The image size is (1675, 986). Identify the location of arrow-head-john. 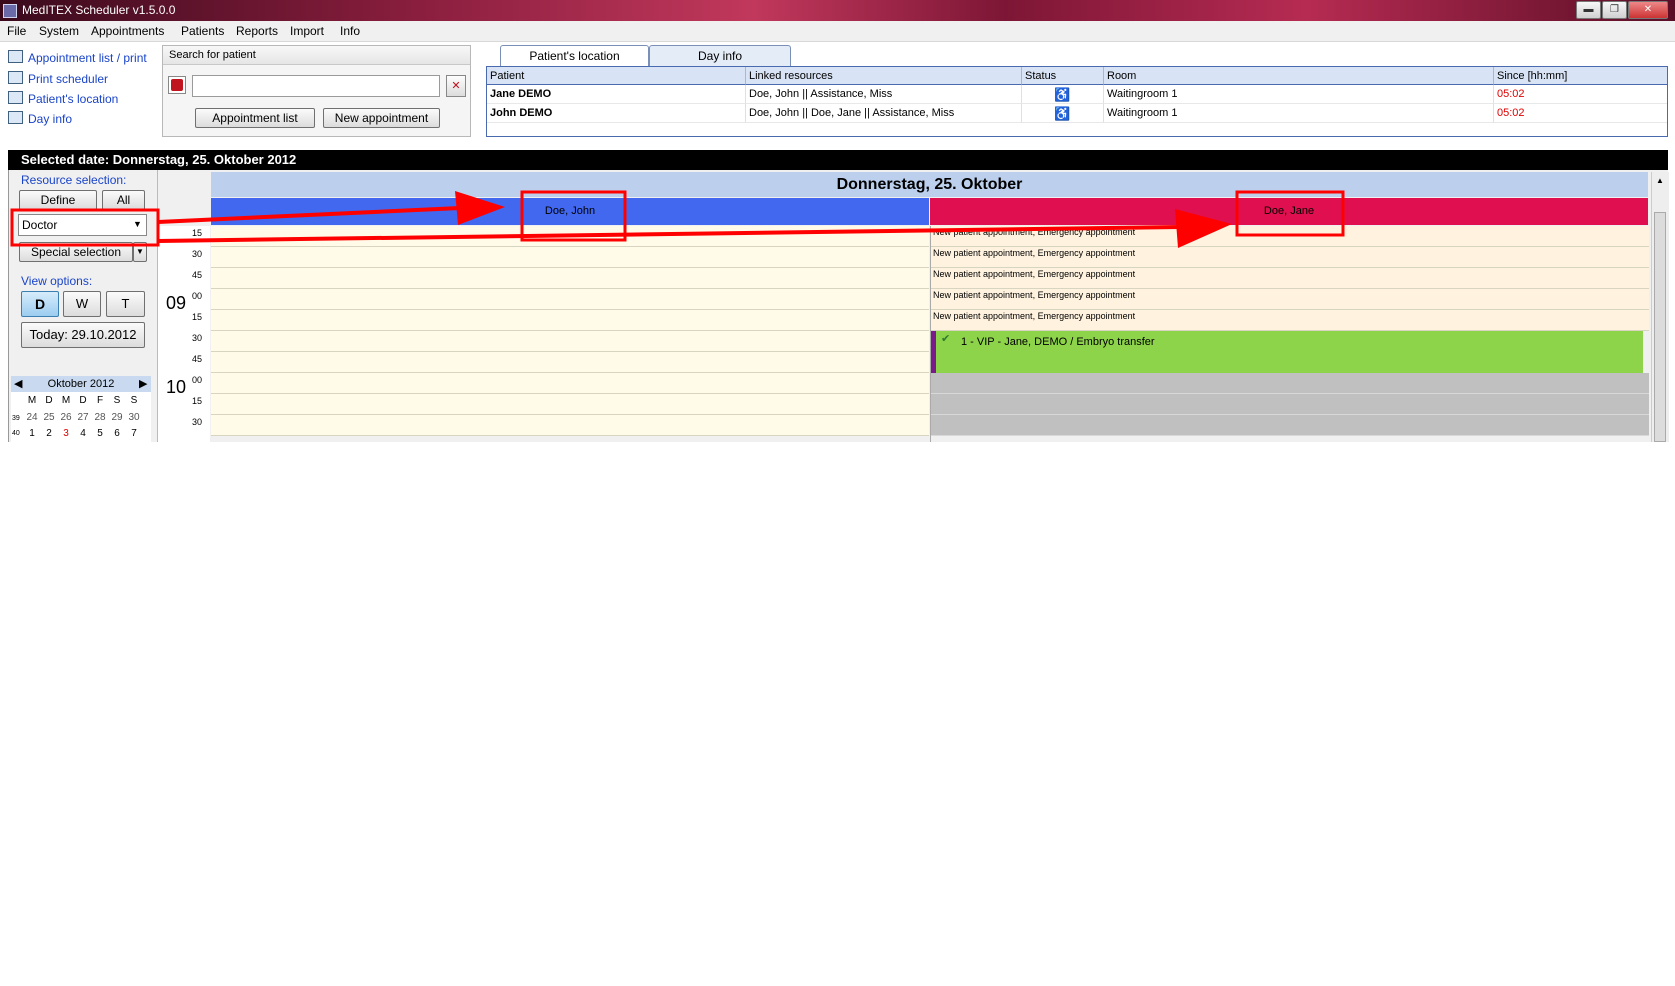
(480, 208).